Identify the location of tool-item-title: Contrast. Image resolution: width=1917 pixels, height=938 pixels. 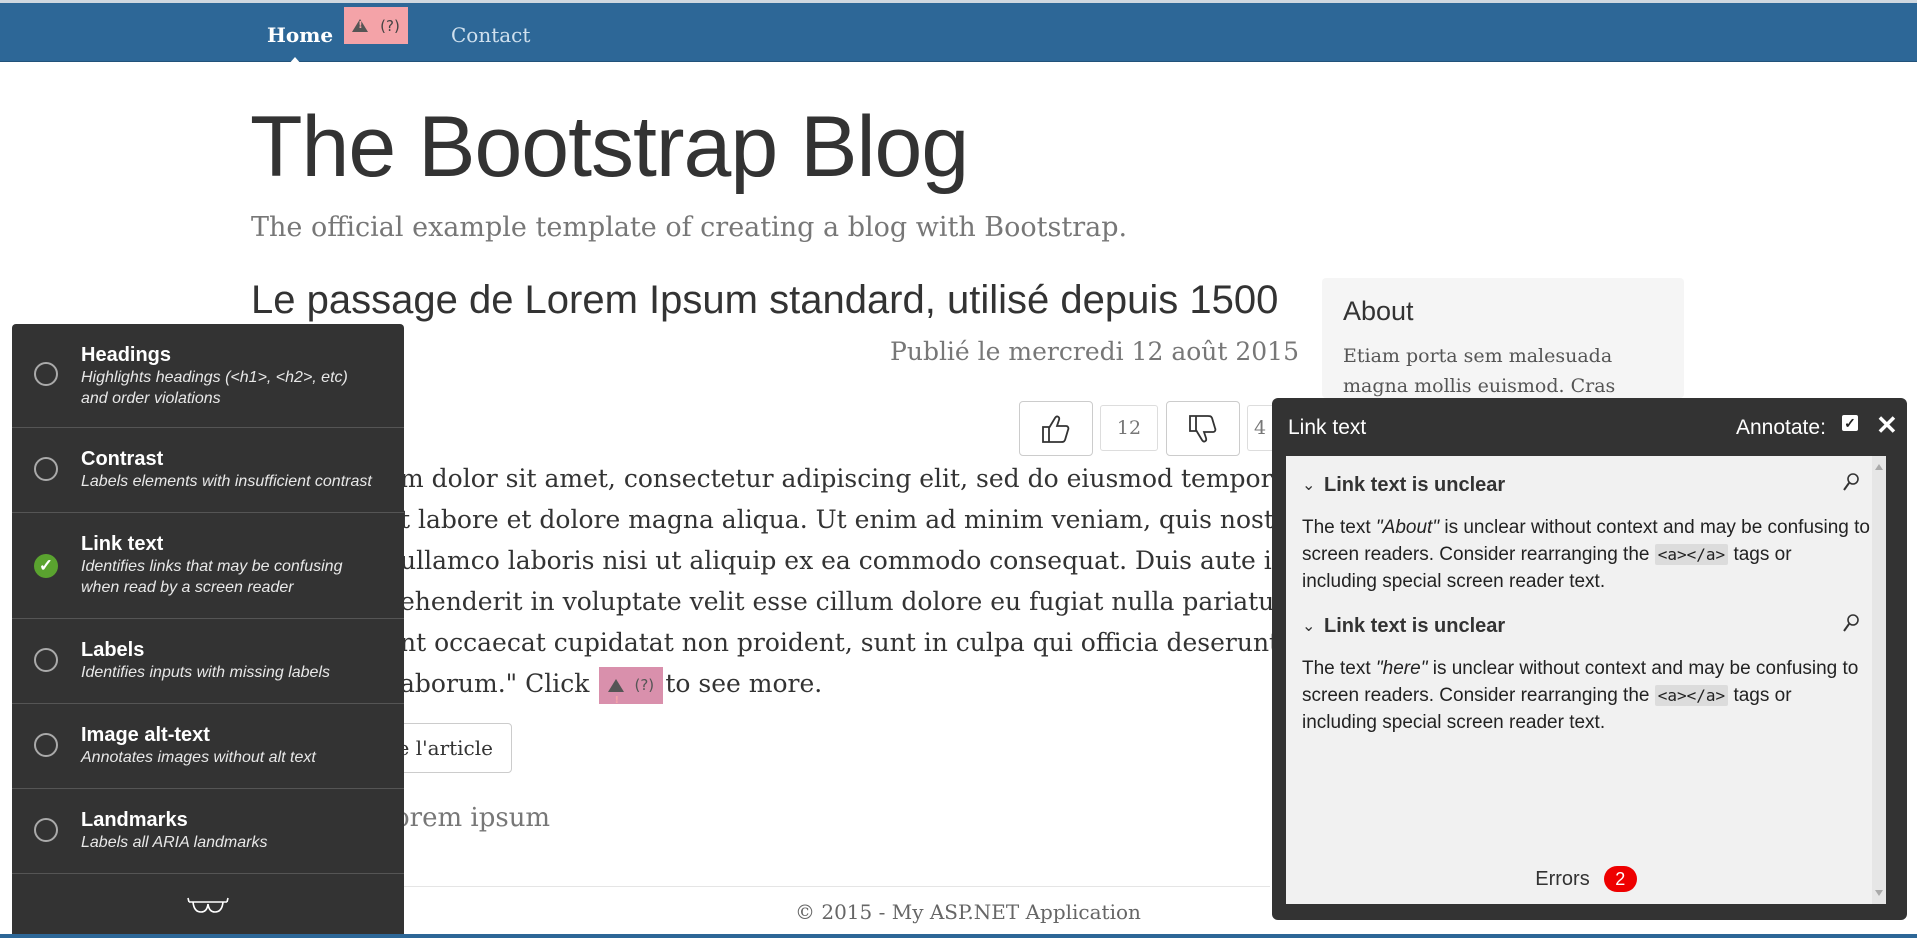
(122, 459).